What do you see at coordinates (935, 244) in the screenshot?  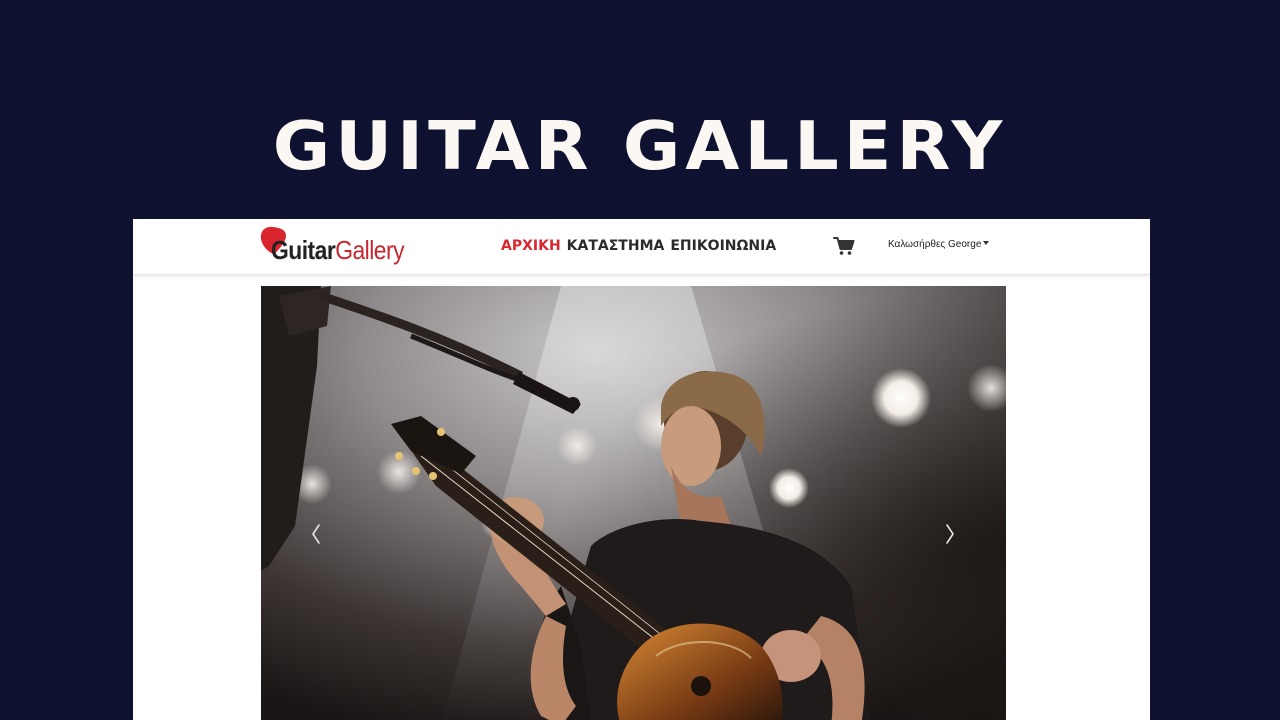 I see `user-greeting: Καλωσήρθες George` at bounding box center [935, 244].